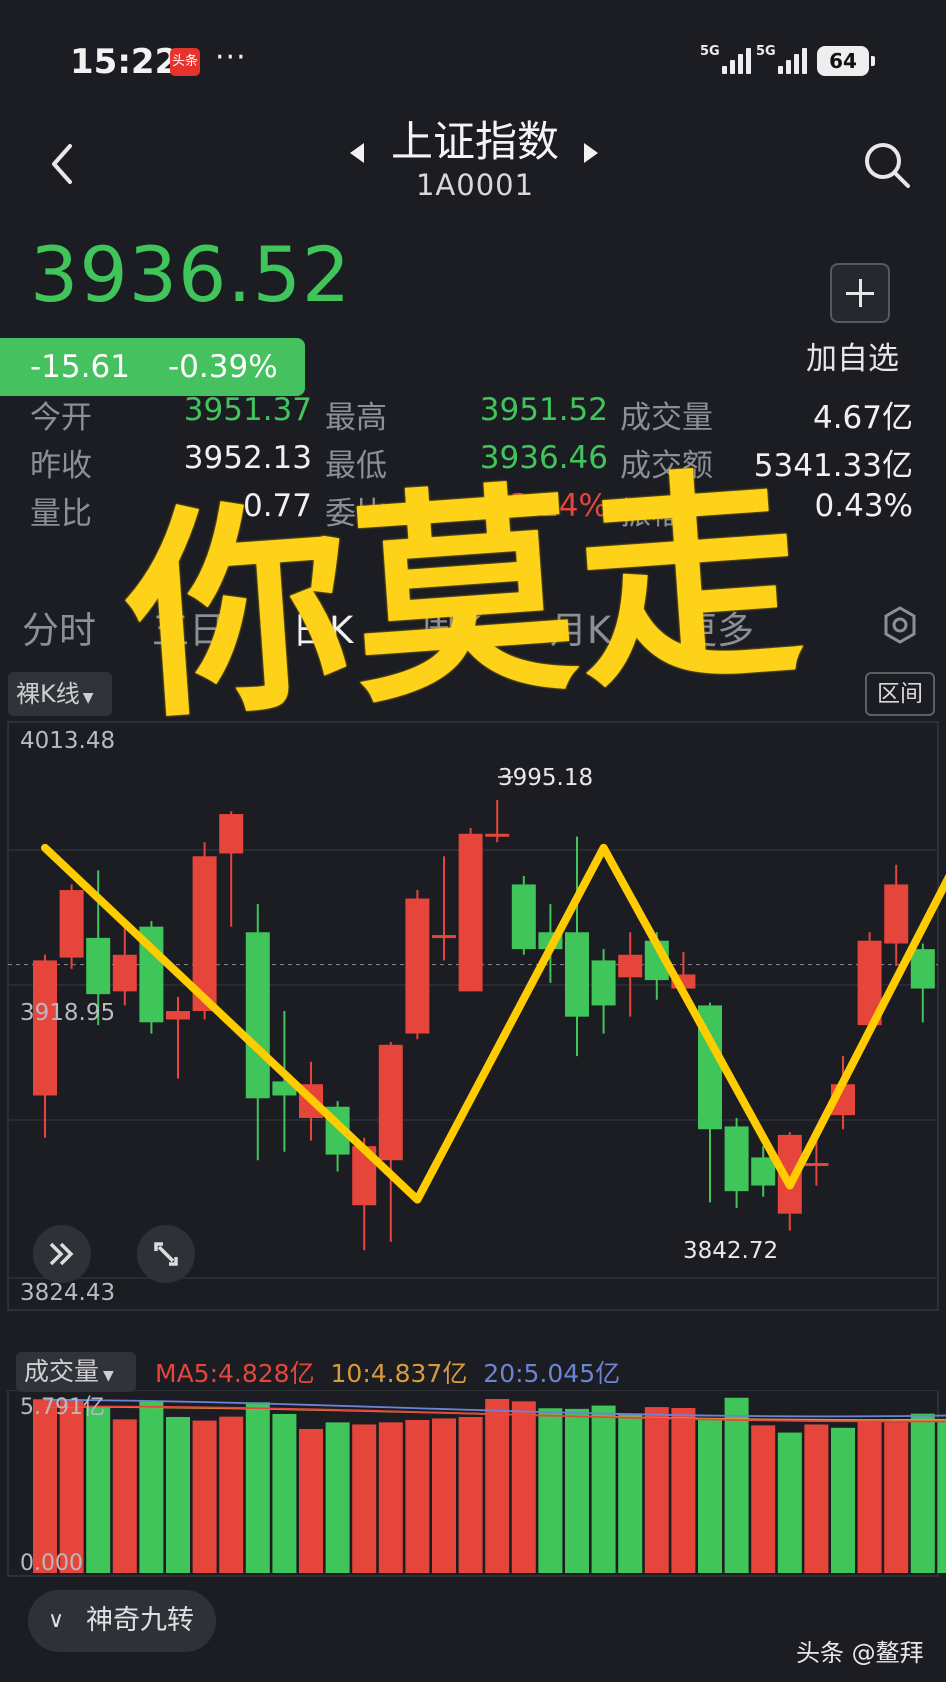  I want to click on change-badge: -15.61 -0.39%, so click(152, 367).